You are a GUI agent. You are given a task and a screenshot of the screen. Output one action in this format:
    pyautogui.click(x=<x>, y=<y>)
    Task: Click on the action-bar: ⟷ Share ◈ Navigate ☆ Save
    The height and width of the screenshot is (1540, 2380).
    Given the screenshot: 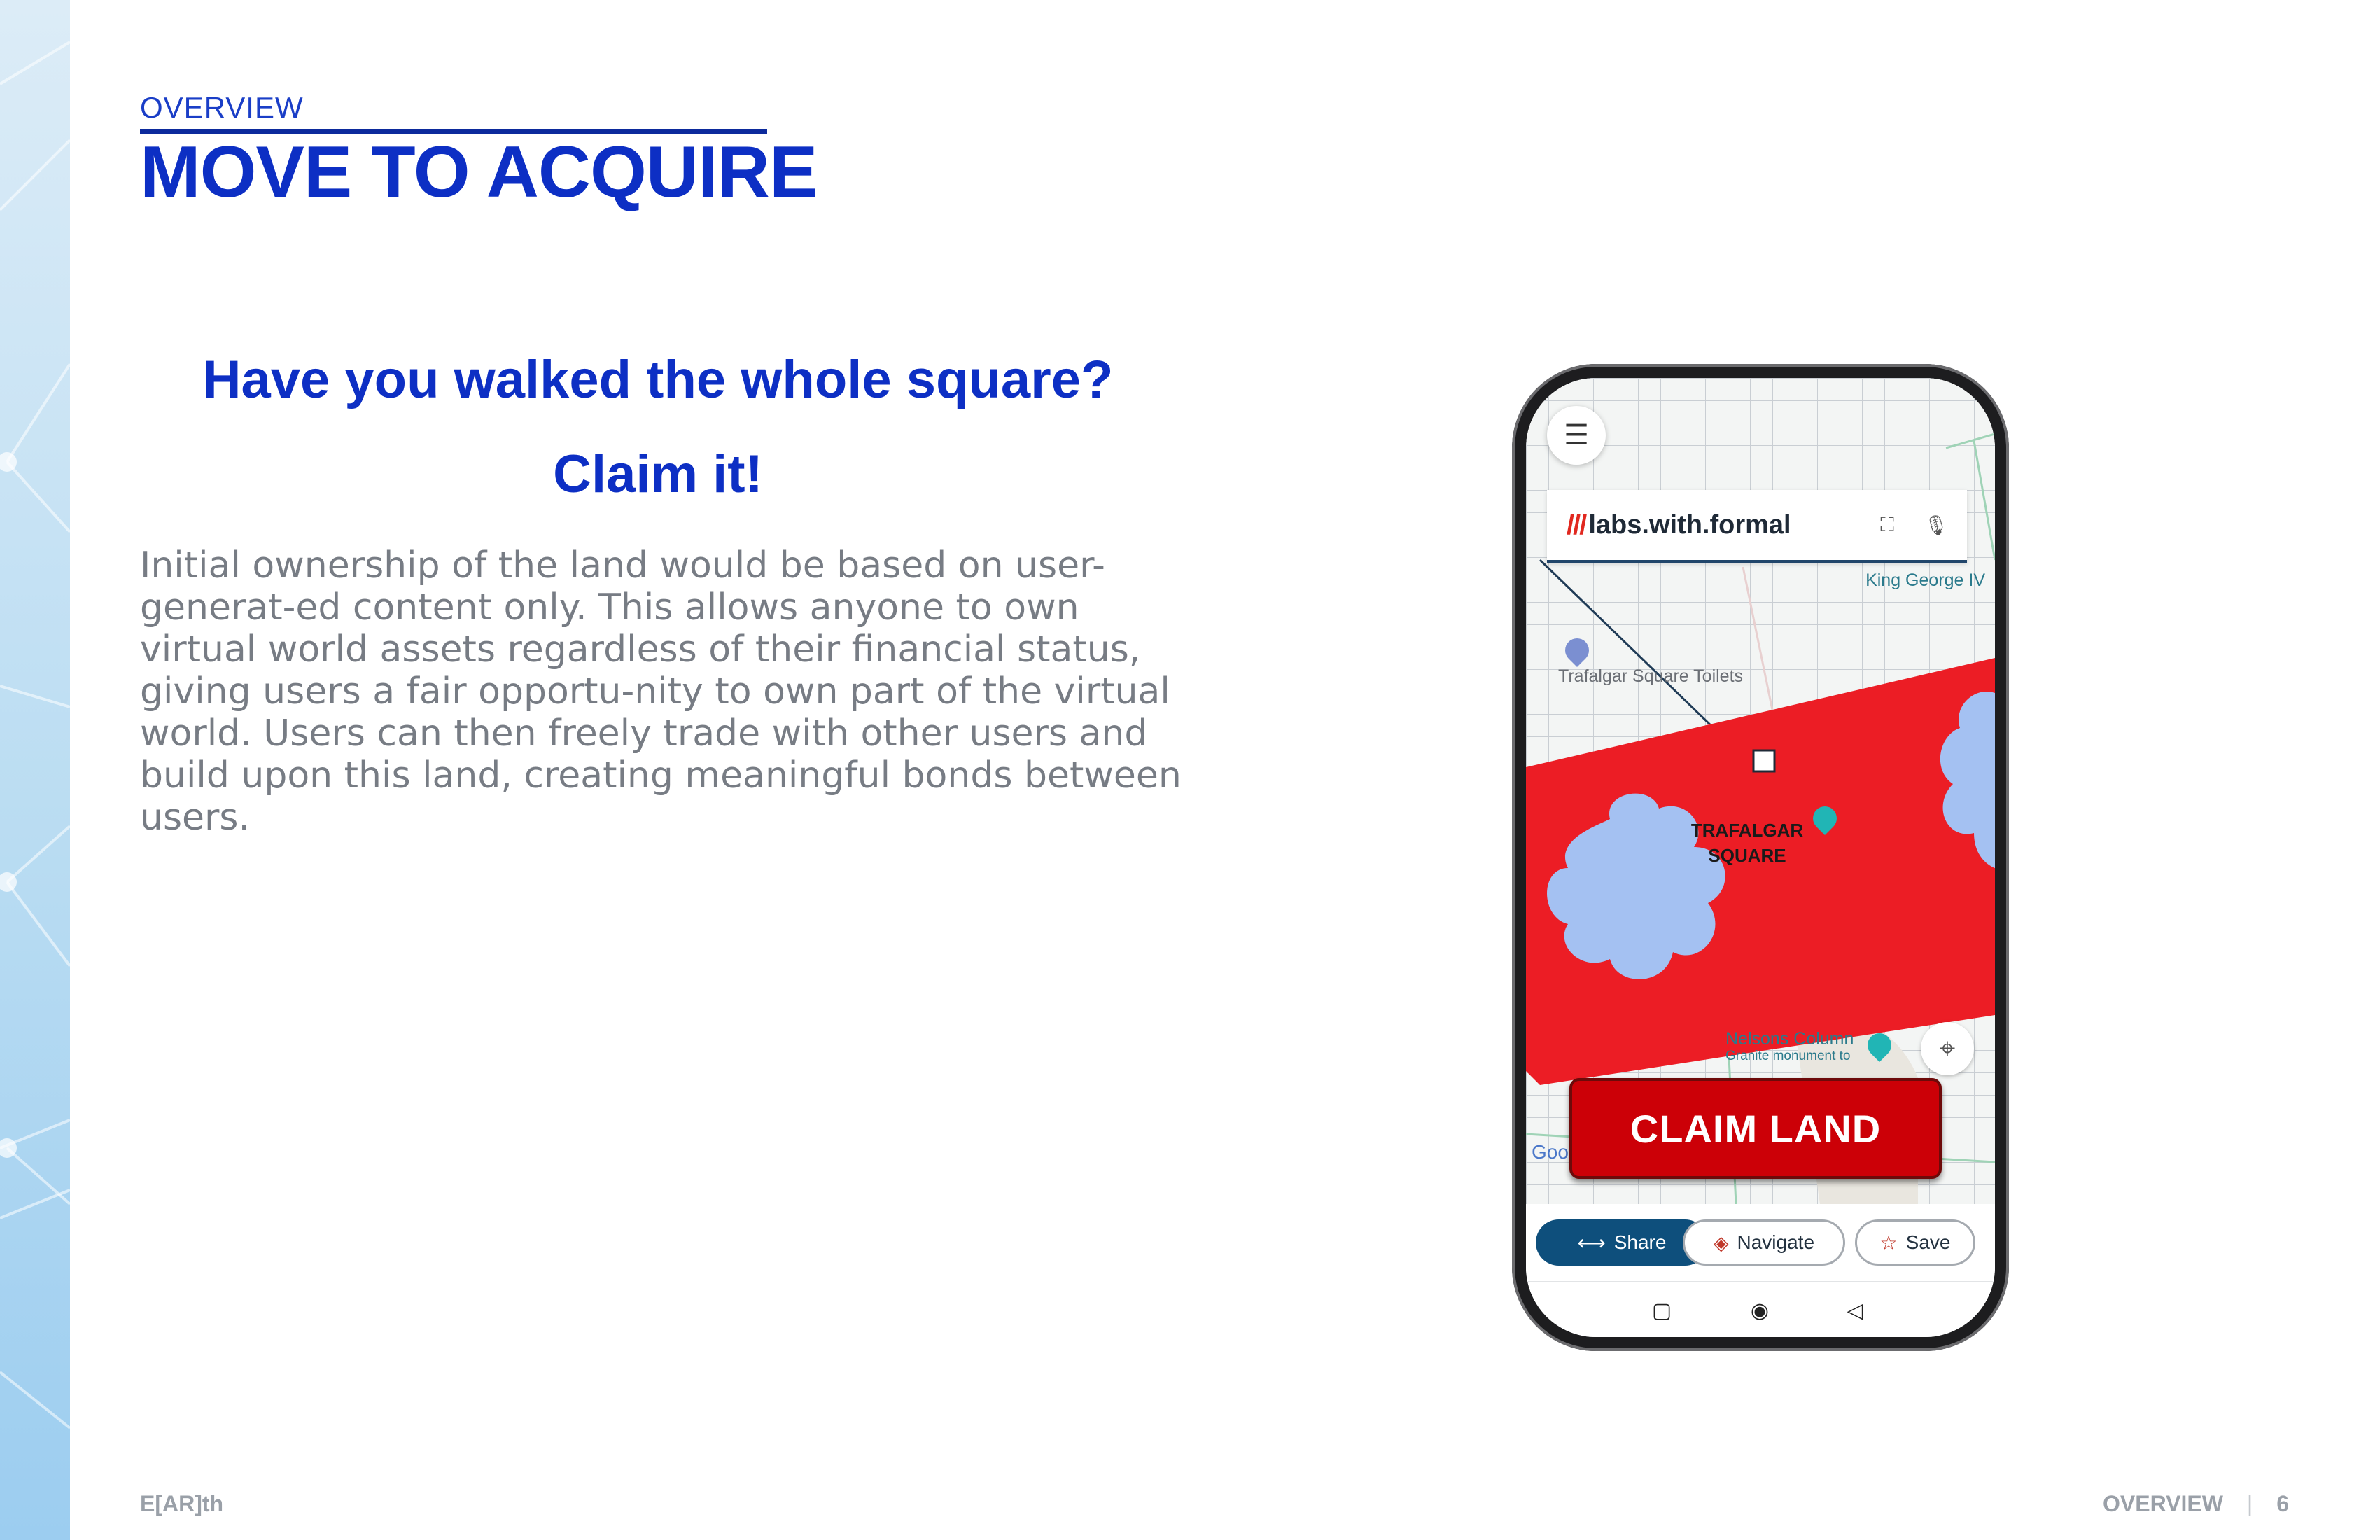 What is the action you would take?
    pyautogui.click(x=1760, y=1242)
    